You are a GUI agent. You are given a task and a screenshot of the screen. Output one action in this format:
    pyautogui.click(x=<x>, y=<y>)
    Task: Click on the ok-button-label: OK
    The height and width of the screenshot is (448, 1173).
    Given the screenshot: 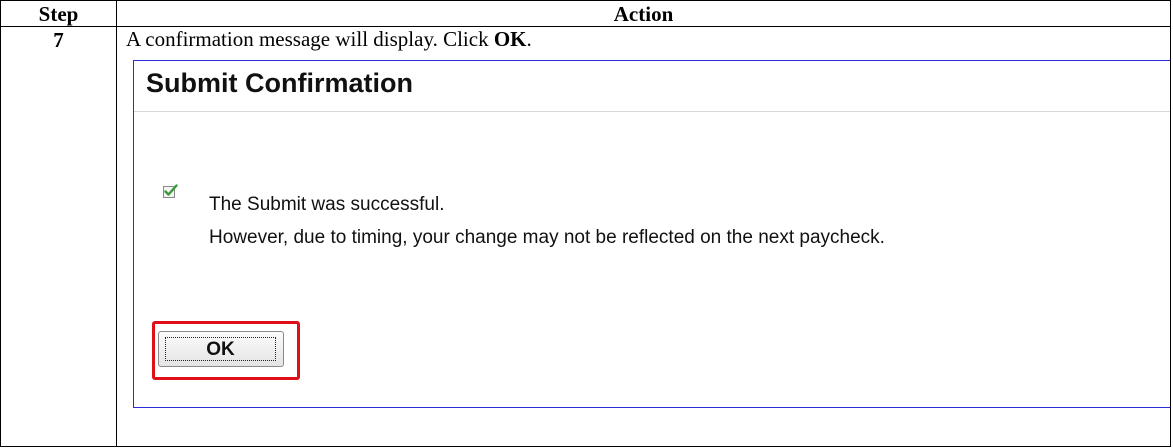 What is the action you would take?
    pyautogui.click(x=220, y=349)
    